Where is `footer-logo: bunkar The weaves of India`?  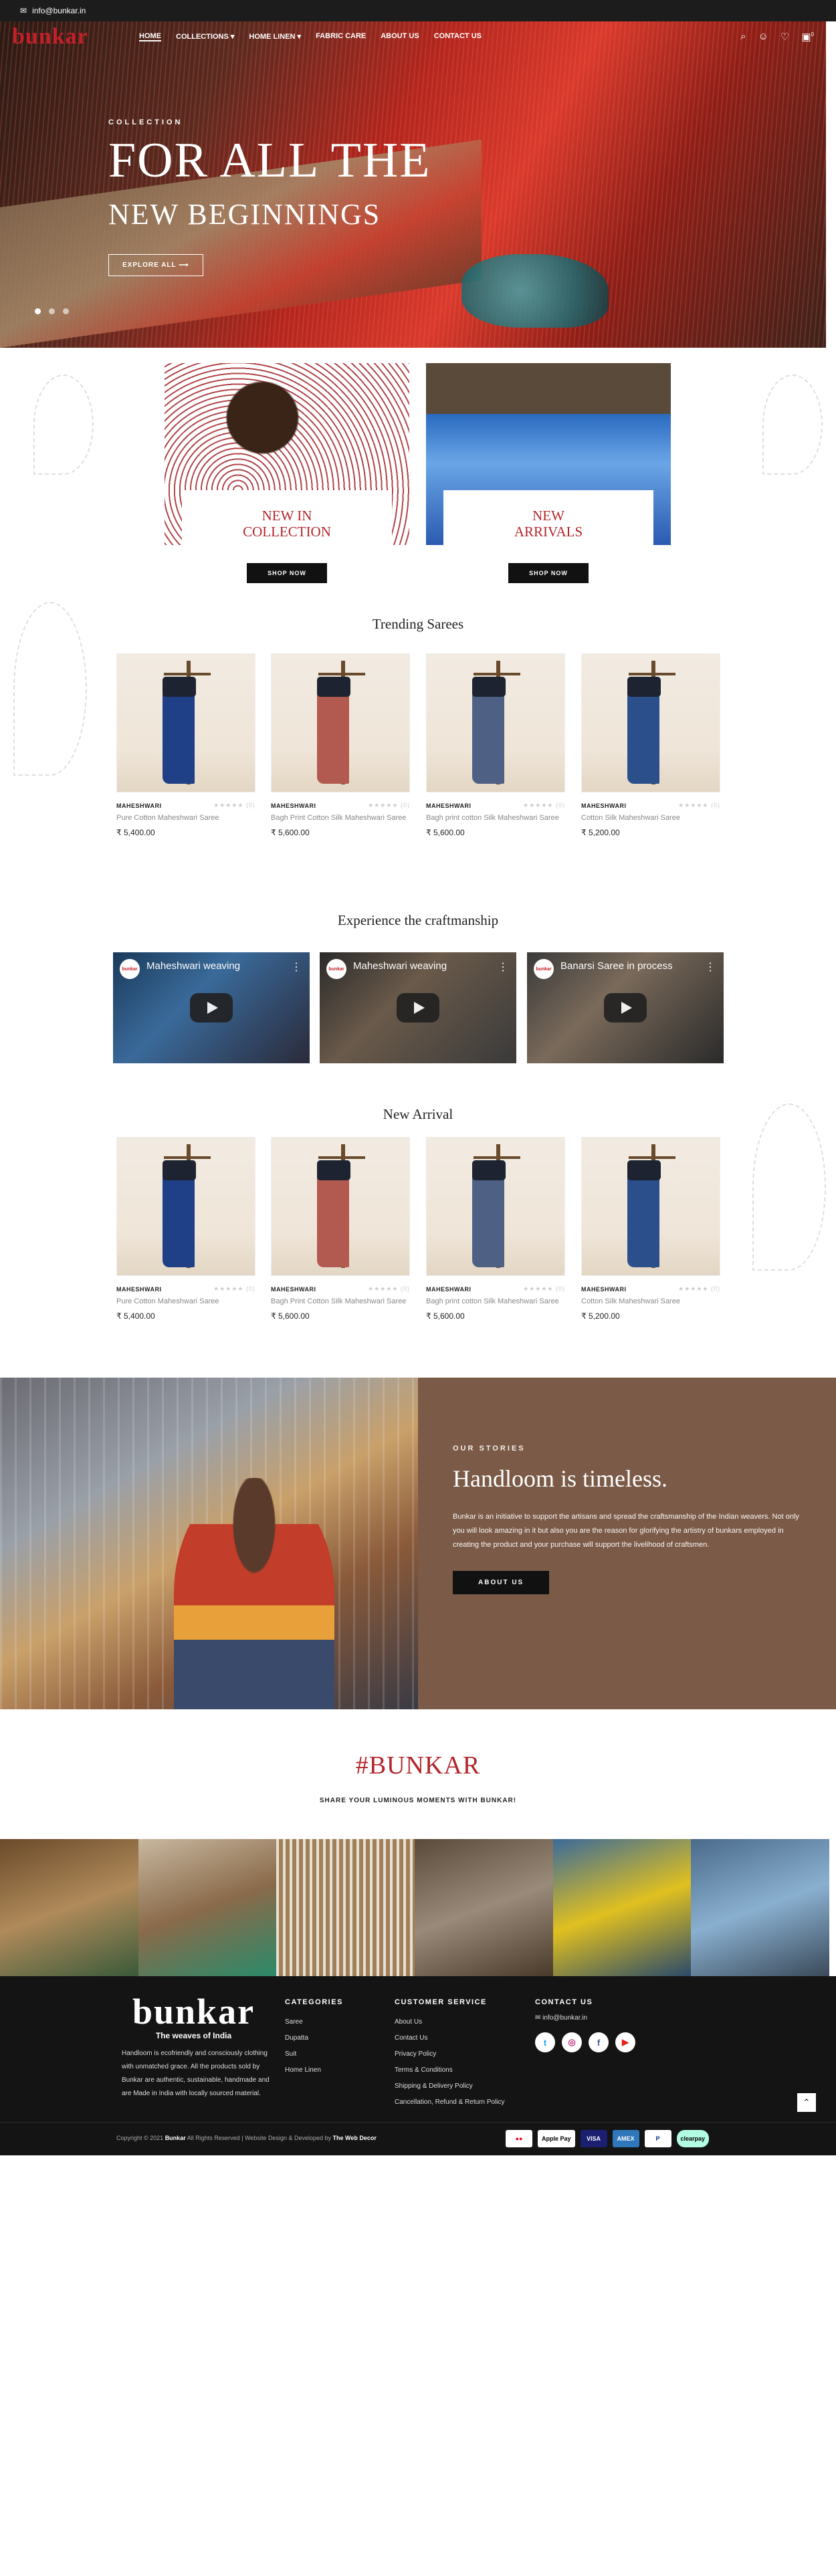 footer-logo: bunkar The weaves of India is located at coordinates (194, 2017).